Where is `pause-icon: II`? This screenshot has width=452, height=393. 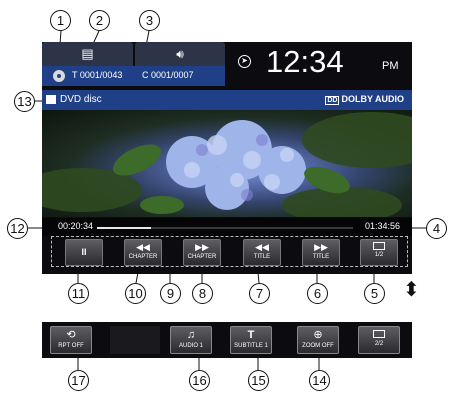
pause-icon: II is located at coordinates (84, 252).